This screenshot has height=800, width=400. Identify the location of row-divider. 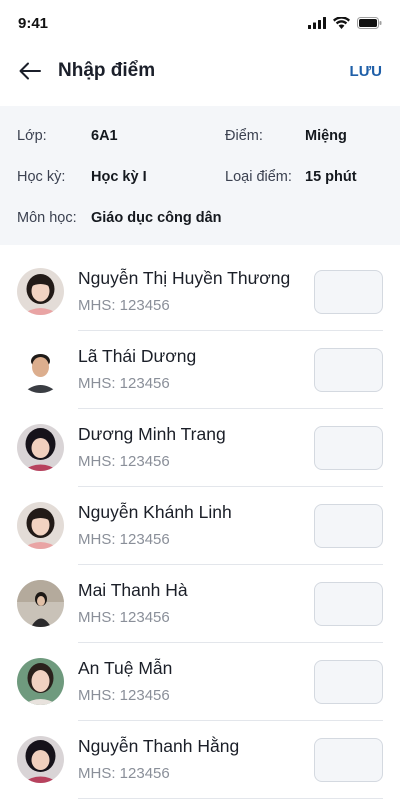
(230, 798).